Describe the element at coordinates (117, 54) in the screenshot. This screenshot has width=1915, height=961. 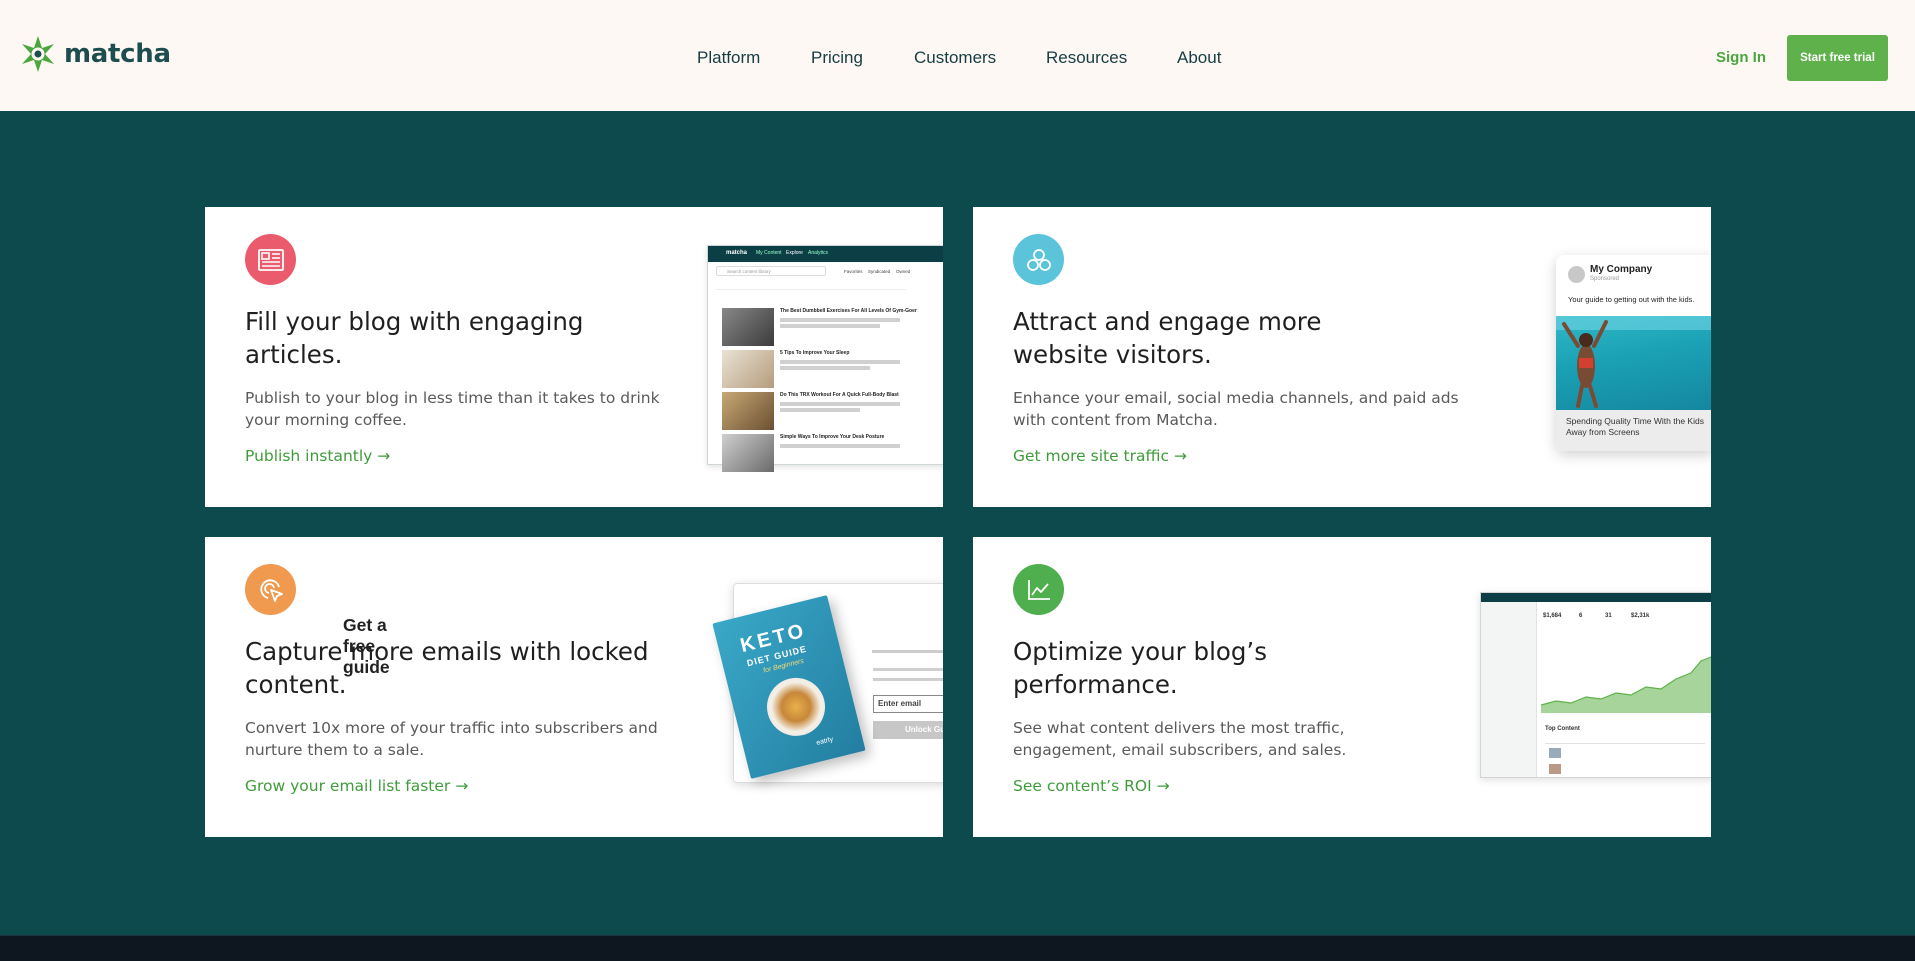
I see `logo-text: matcha` at that location.